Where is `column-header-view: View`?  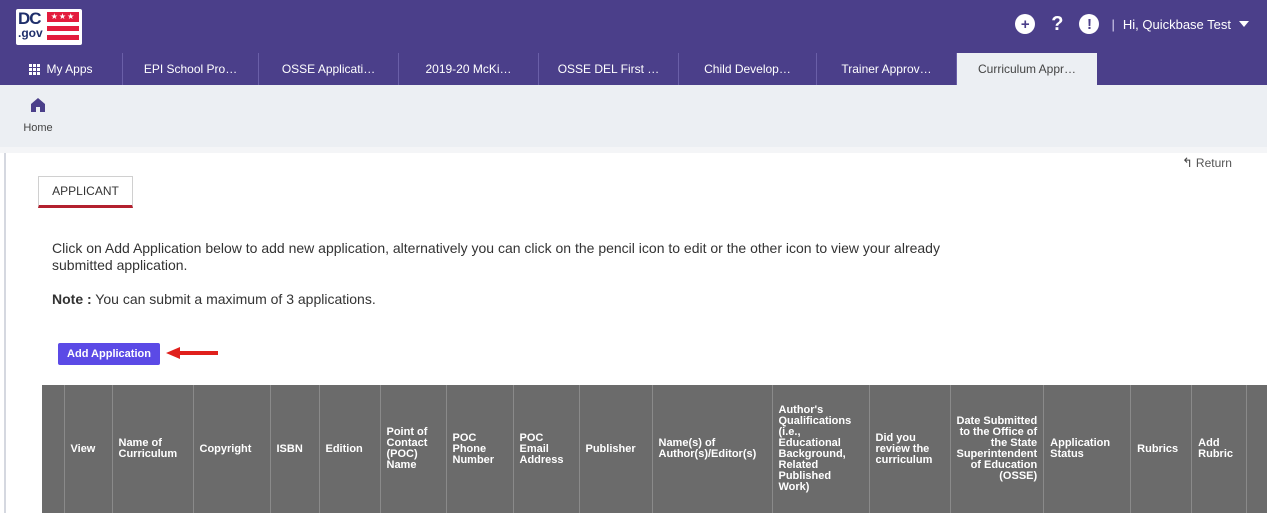 column-header-view: View is located at coordinates (88, 449).